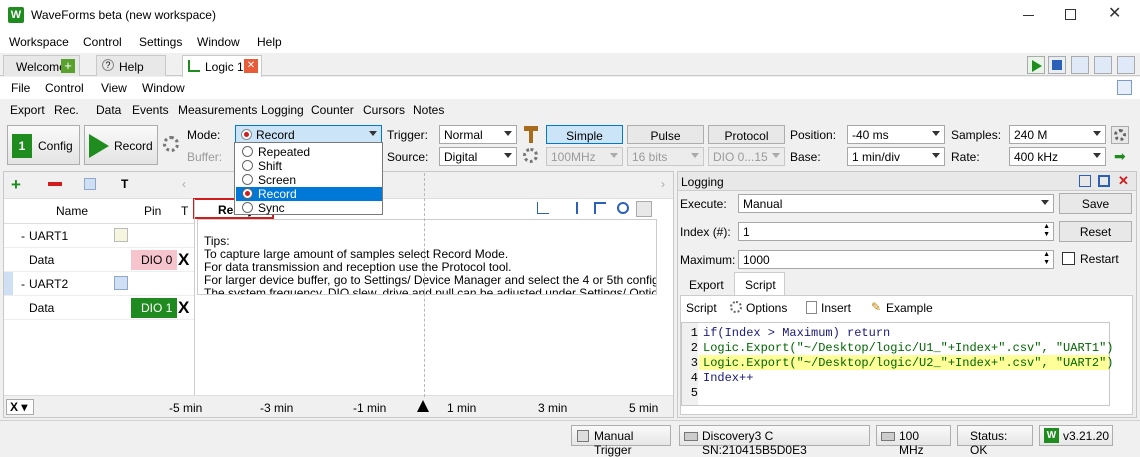  I want to click on version-button: Wv3.21.20, so click(1076, 435).